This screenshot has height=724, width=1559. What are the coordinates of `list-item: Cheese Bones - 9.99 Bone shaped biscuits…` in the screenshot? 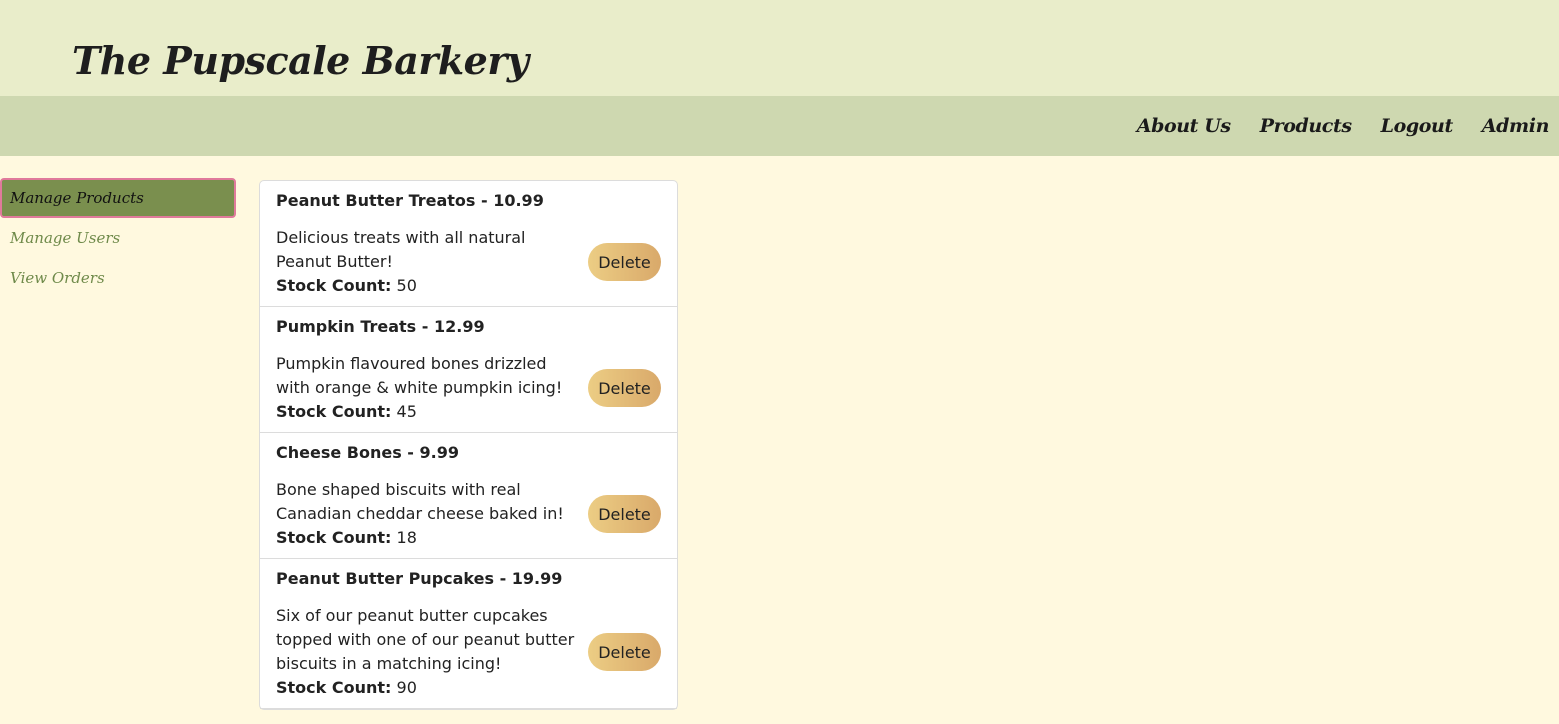 It's located at (468, 496).